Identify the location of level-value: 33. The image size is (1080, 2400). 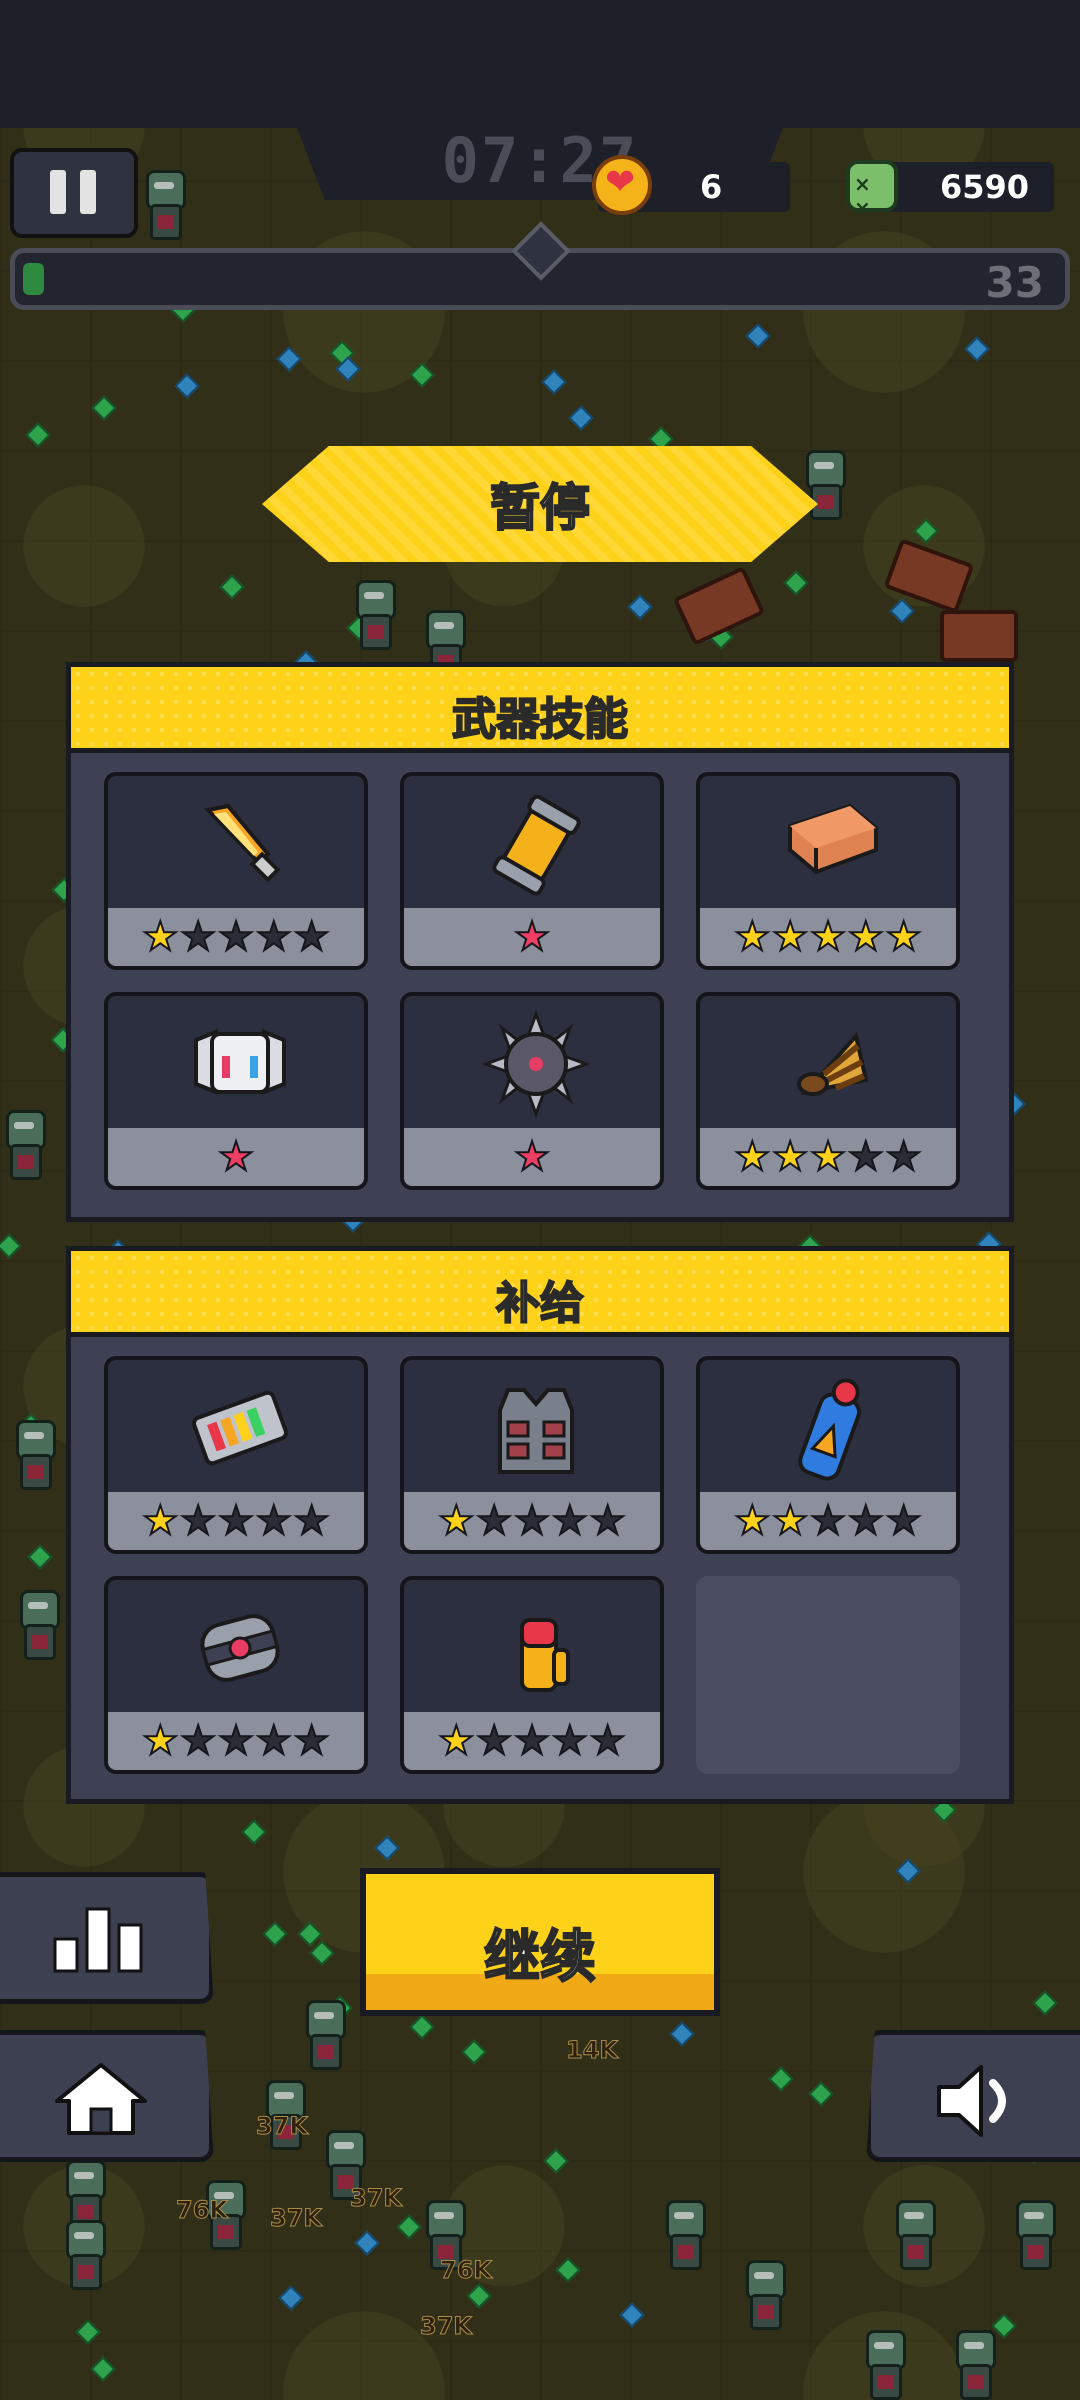
(1014, 282).